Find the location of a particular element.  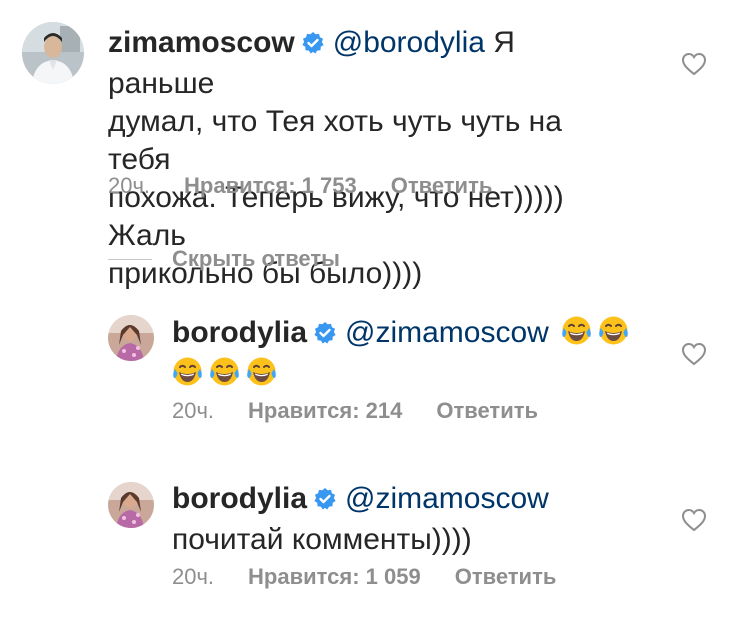

comment-meta: 20ч. Нравится: 214 Ответить is located at coordinates (355, 411).